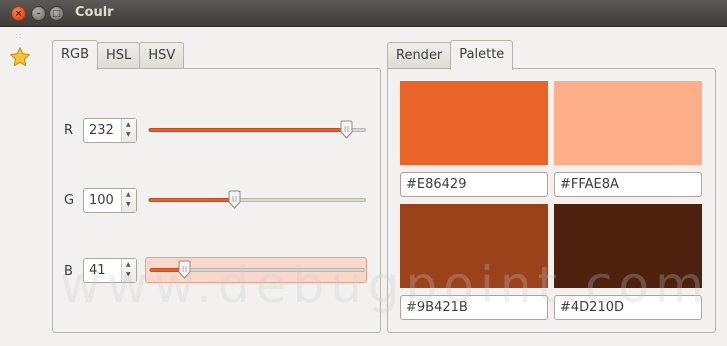  What do you see at coordinates (256, 270) in the screenshot?
I see `blue-slider` at bounding box center [256, 270].